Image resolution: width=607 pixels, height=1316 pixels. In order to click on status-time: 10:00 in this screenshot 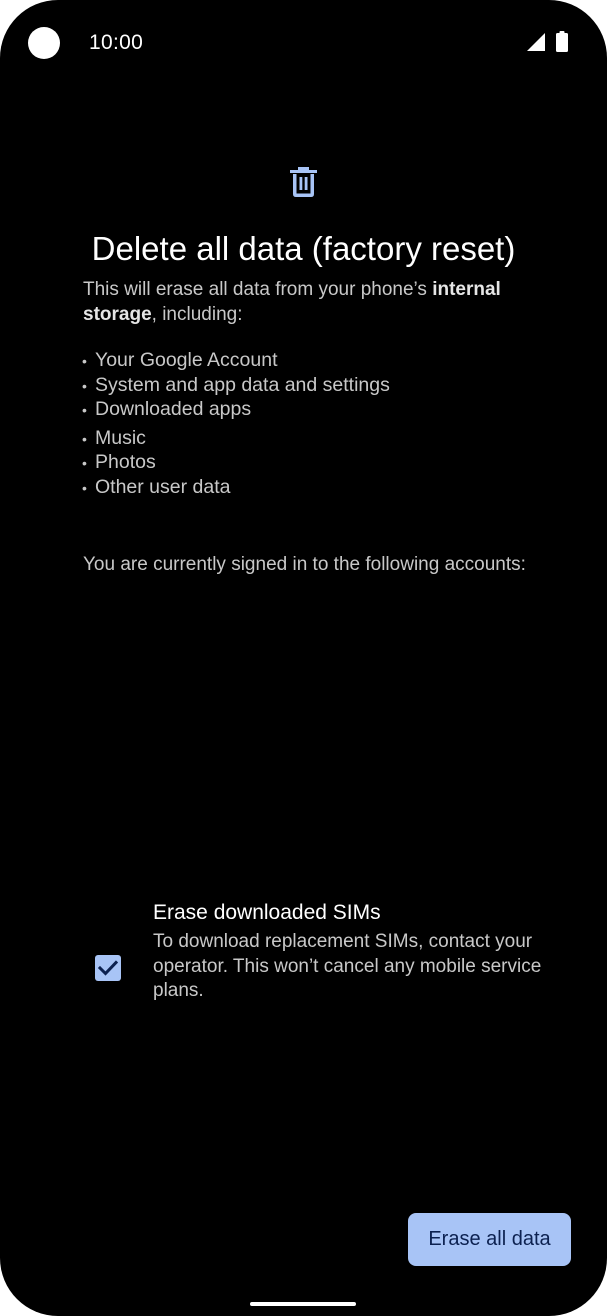, I will do `click(116, 42)`.